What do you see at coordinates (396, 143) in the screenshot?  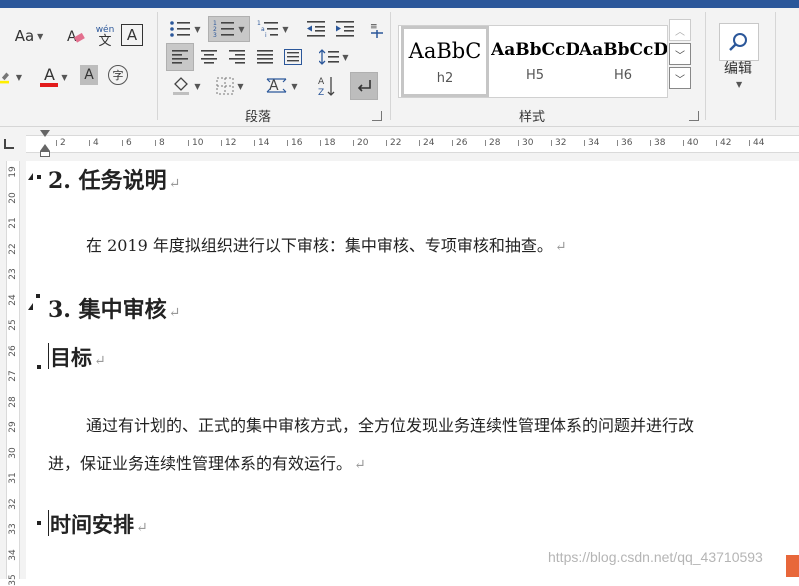 I see `ruler-number: 22` at bounding box center [396, 143].